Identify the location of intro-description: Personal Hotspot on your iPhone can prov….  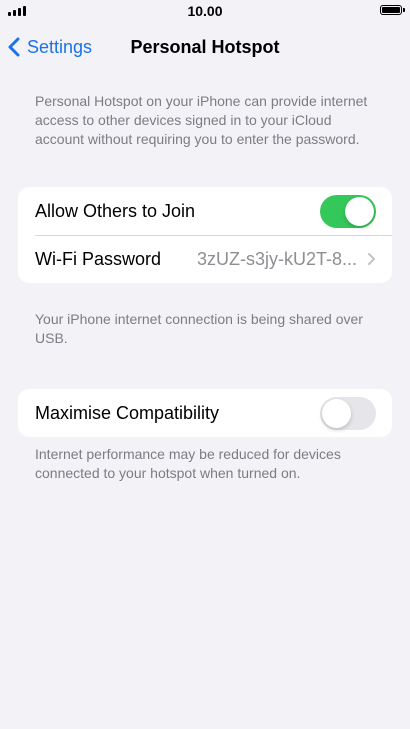
(201, 120).